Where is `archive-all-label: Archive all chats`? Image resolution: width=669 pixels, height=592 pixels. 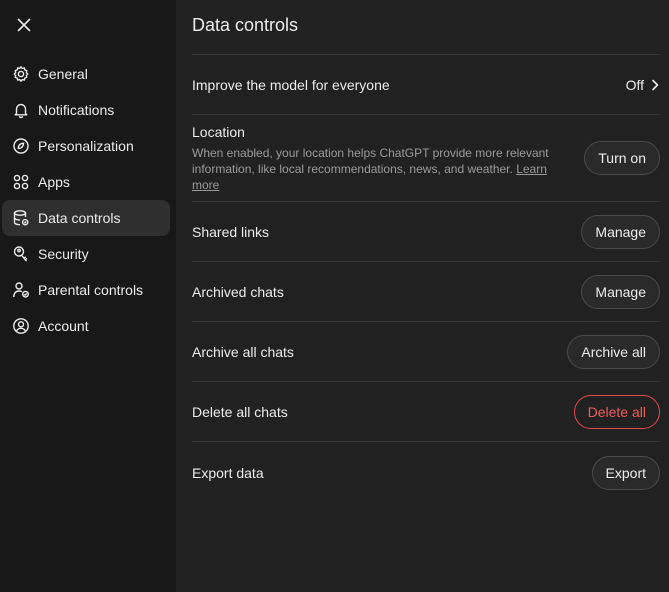
archive-all-label: Archive all chats is located at coordinates (243, 351).